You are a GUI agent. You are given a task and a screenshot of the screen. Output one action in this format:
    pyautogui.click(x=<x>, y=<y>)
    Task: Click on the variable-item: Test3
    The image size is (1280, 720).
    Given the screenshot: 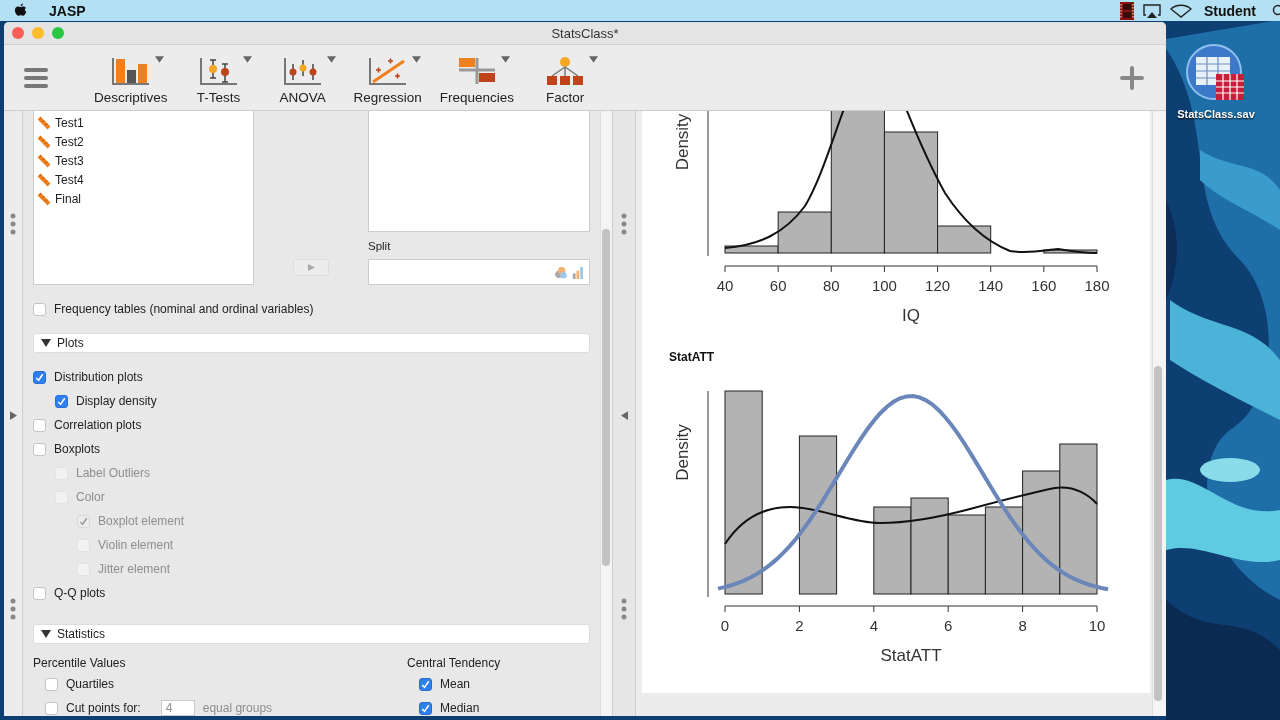 What is the action you would take?
    pyautogui.click(x=145, y=160)
    